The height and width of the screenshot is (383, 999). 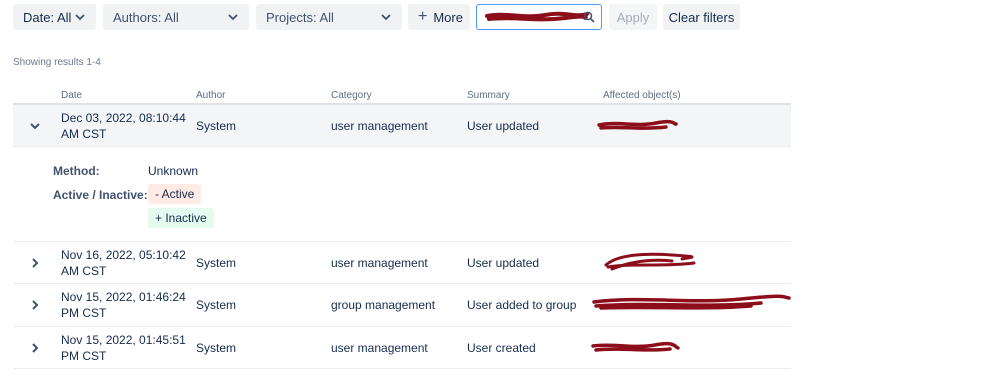 I want to click on apply-button: Apply, so click(x=633, y=17).